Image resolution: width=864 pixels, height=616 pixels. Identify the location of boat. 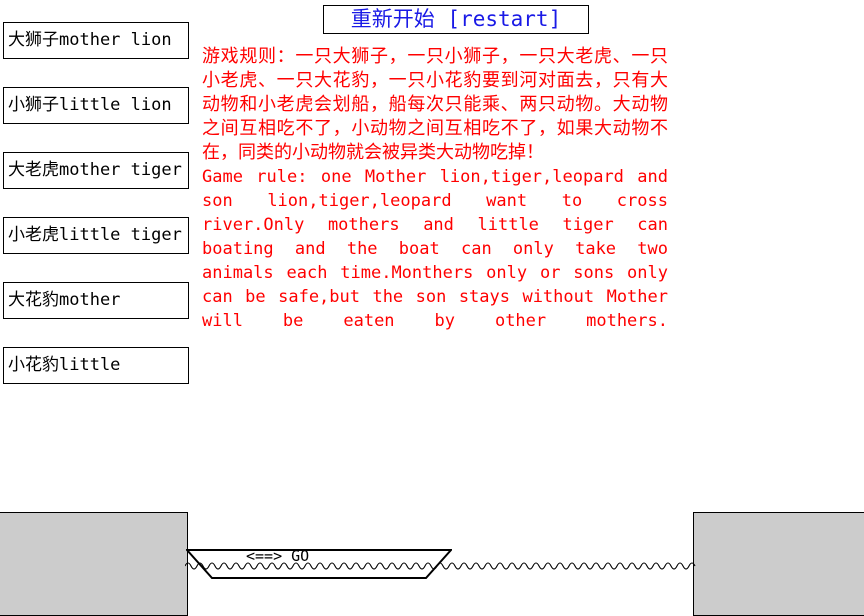
(319, 564).